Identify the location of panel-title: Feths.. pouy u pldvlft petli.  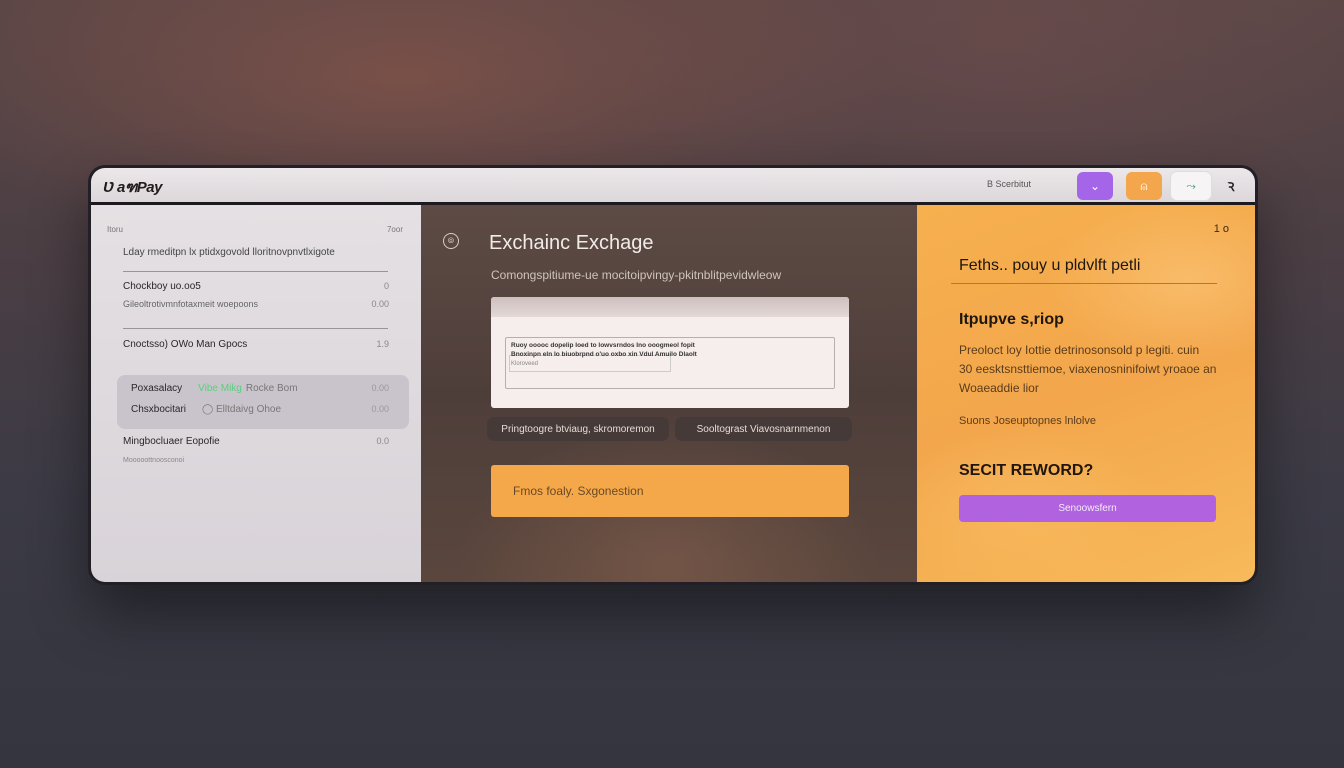
(1050, 265).